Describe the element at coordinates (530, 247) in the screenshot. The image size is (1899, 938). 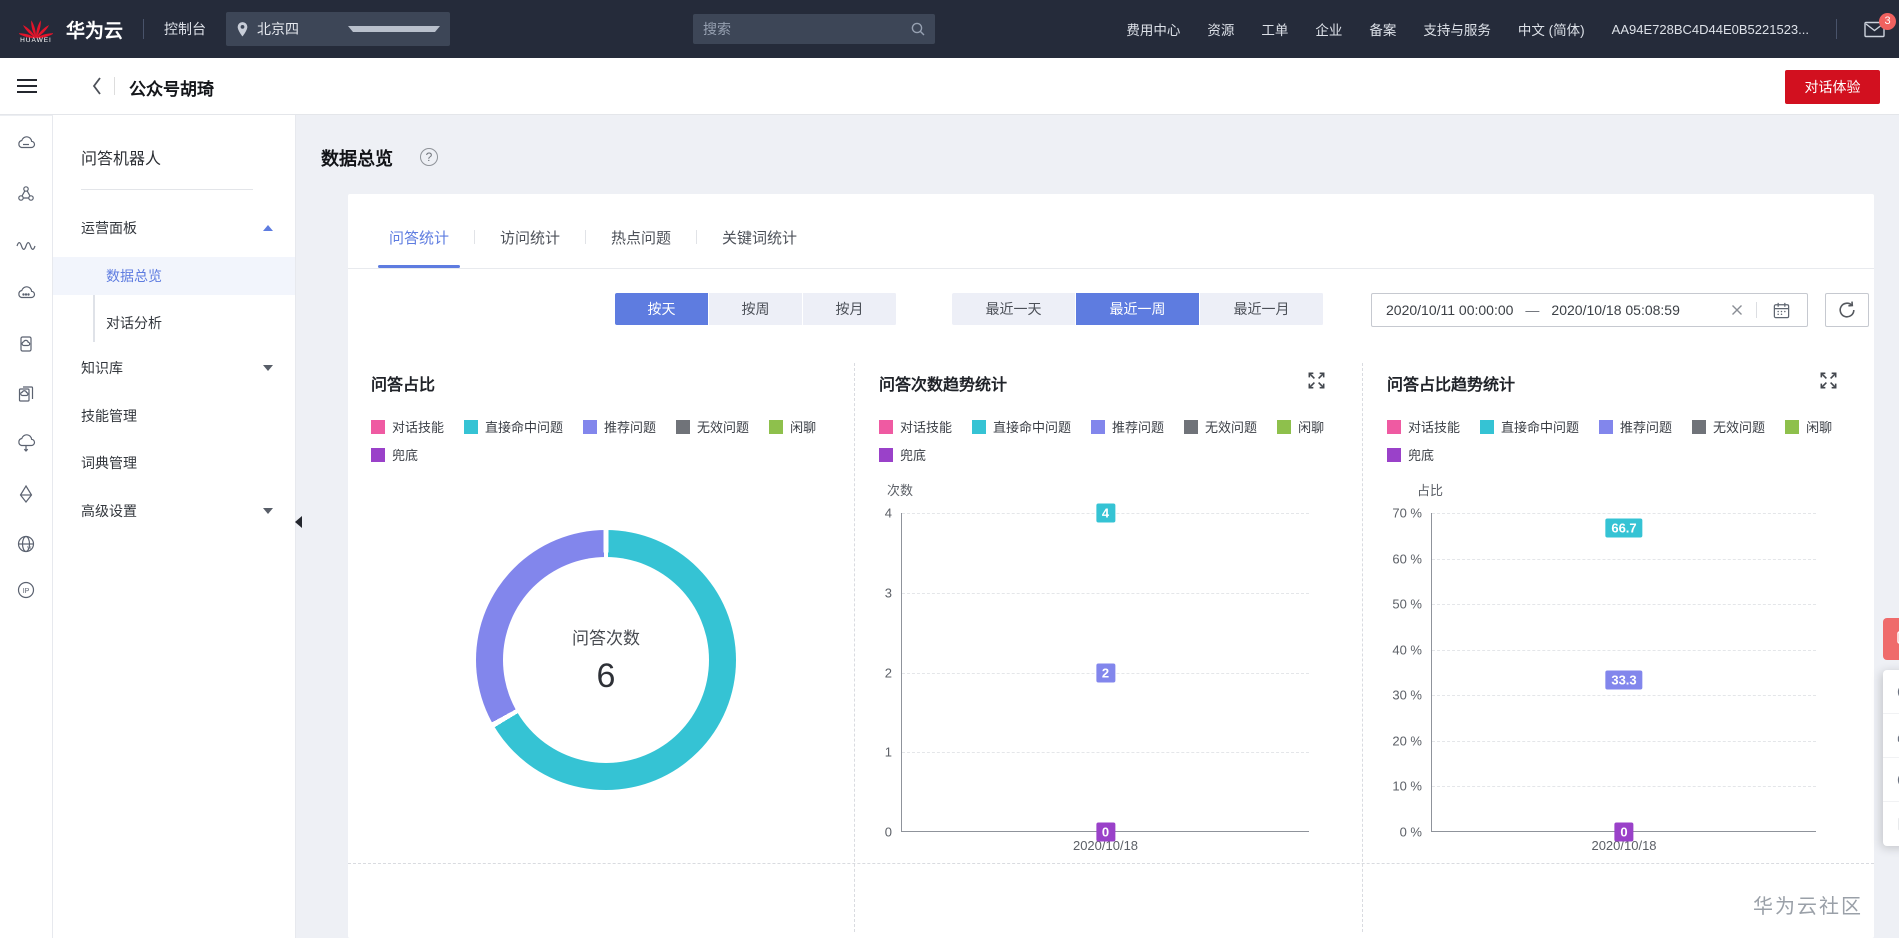
I see `tab-visit-statistics: 访问统计` at that location.